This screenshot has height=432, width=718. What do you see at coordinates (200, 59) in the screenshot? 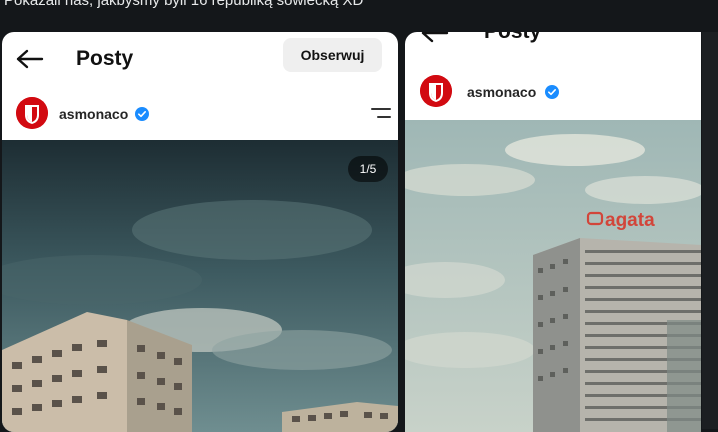
I see `post-header: Posty Obserwuj` at bounding box center [200, 59].